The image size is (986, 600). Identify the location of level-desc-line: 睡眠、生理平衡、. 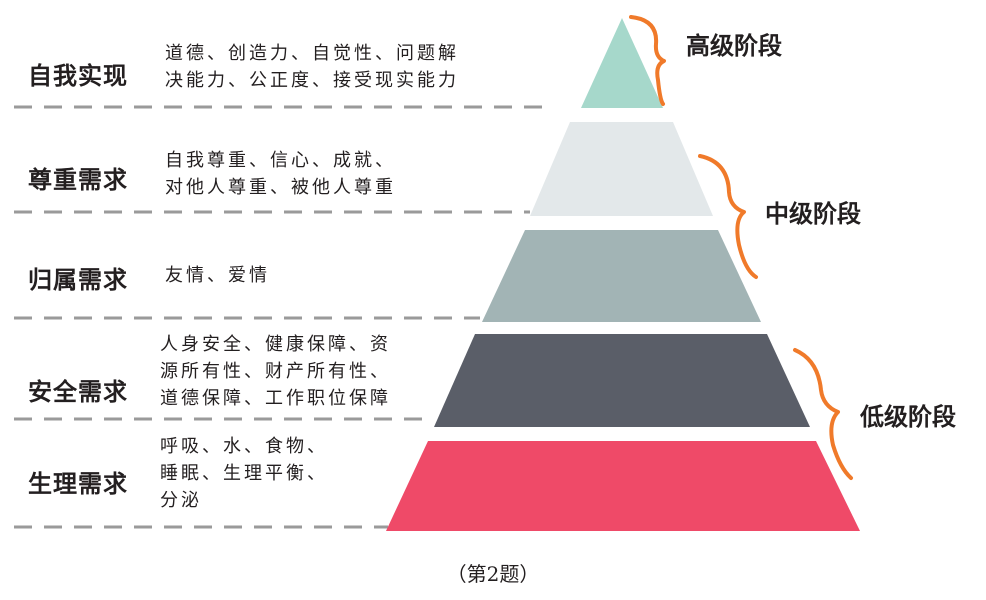
(244, 473).